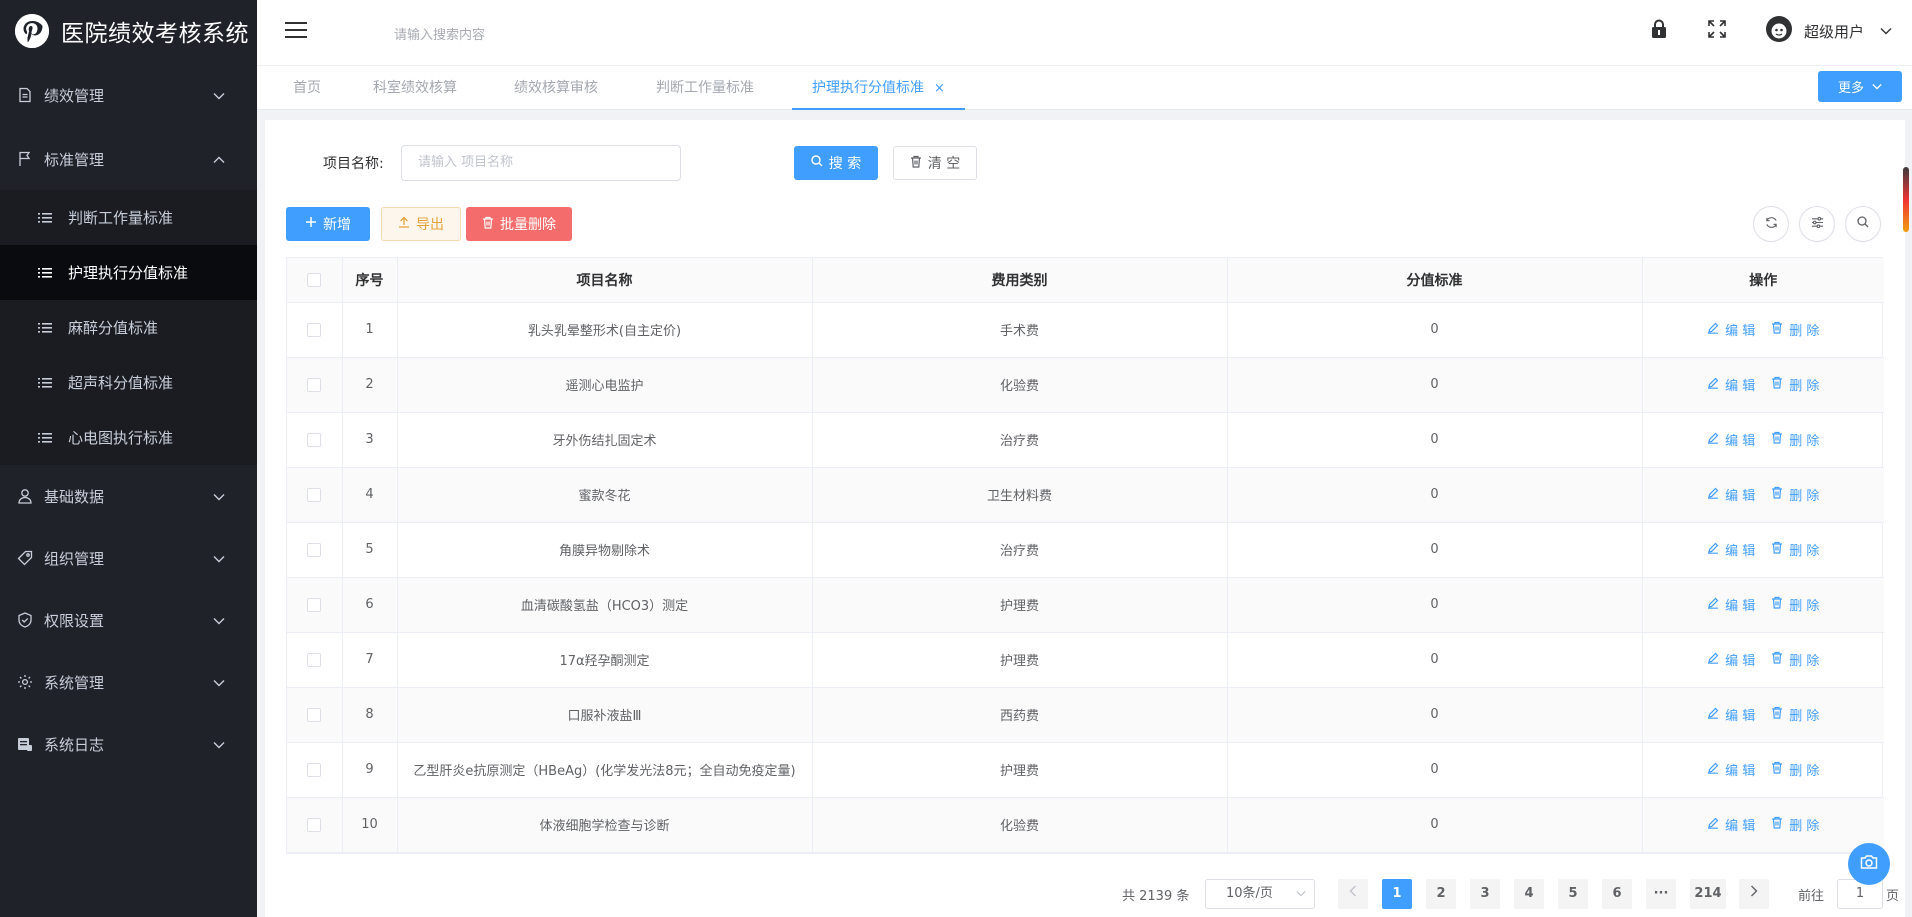 The width and height of the screenshot is (1912, 917). Describe the element at coordinates (1485, 894) in the screenshot. I see `page-button: 3` at that location.